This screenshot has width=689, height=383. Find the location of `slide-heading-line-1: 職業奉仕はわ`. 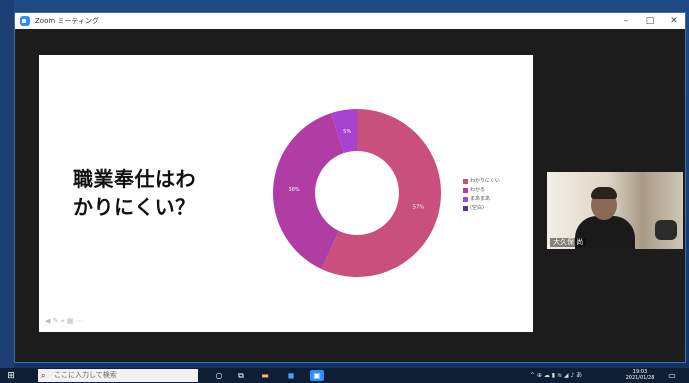

slide-heading-line-1: 職業奉仕はわ is located at coordinates (134, 179).